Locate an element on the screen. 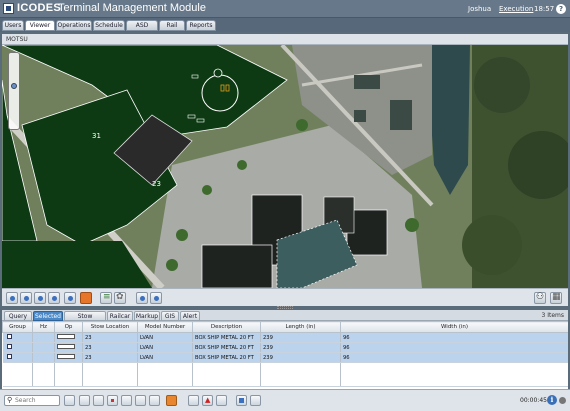 The image size is (570, 411). app-title: Terminal Management Module is located at coordinates (132, 8).